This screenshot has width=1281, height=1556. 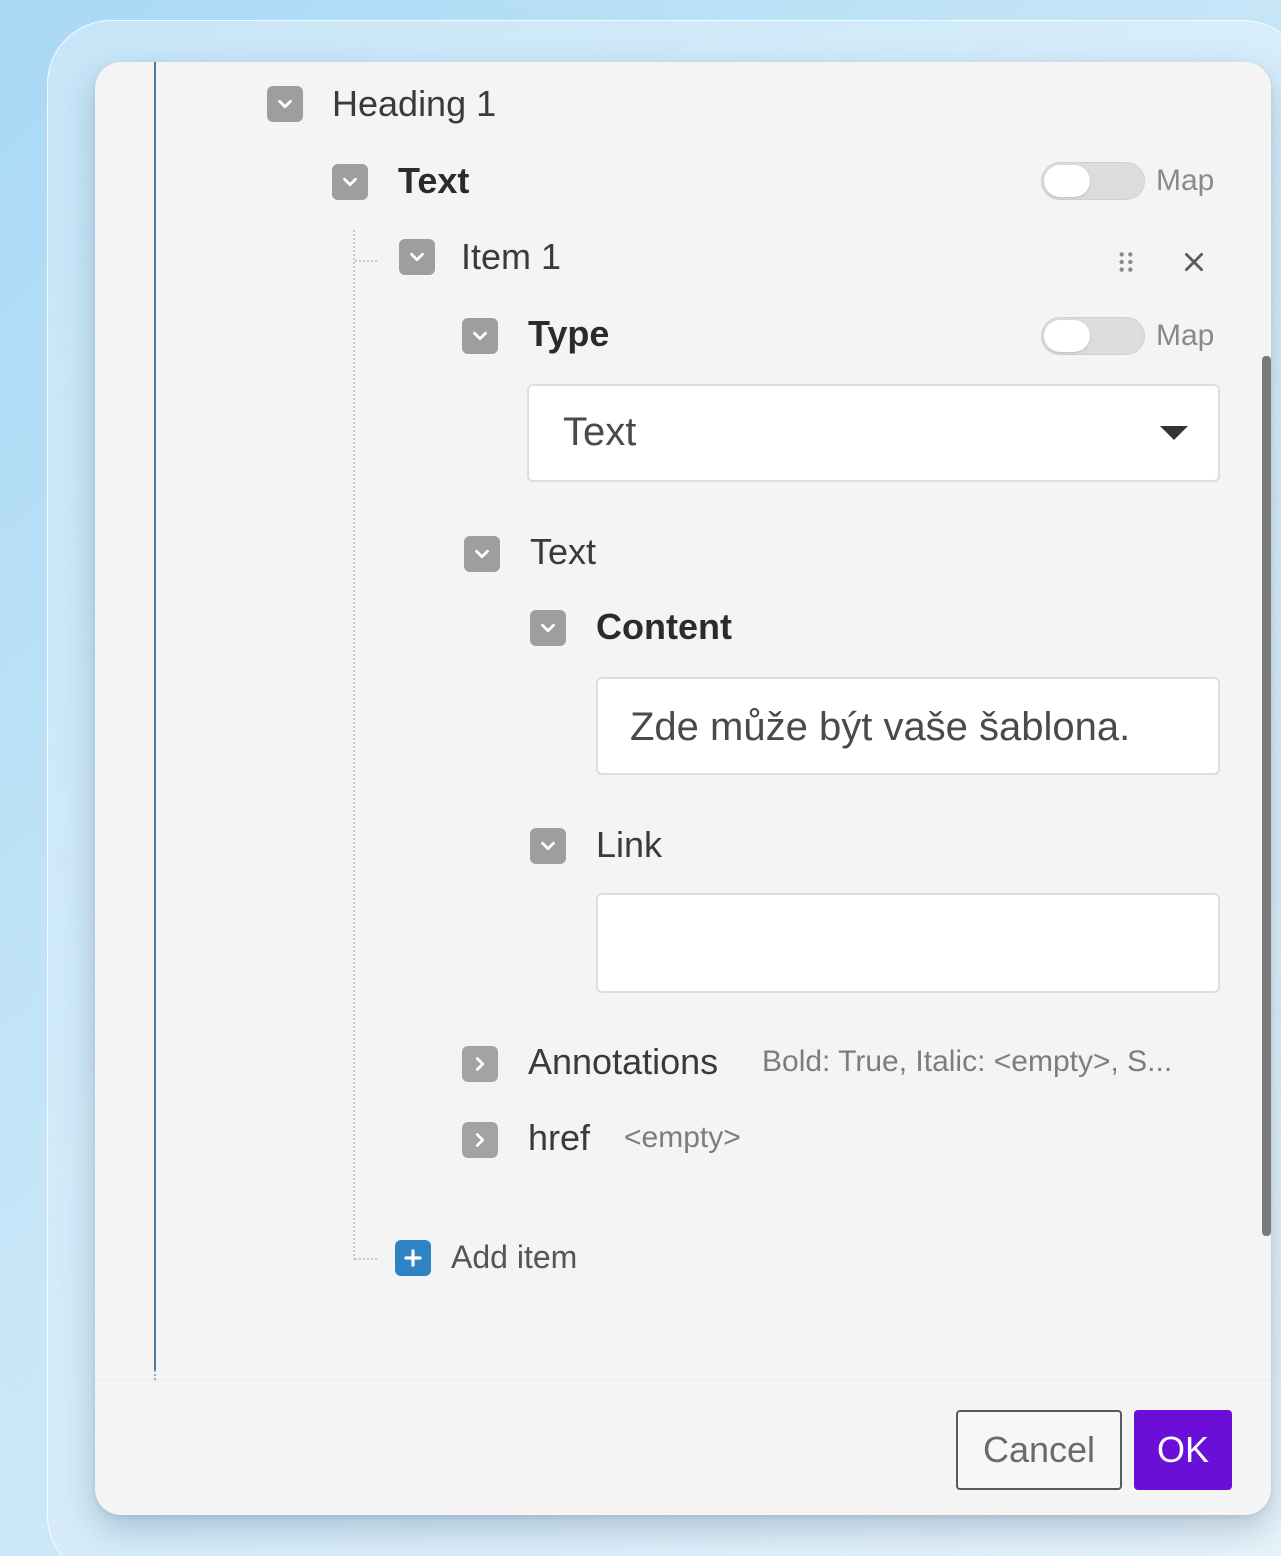 I want to click on collapse-heading1-icon, so click(x=285, y=104).